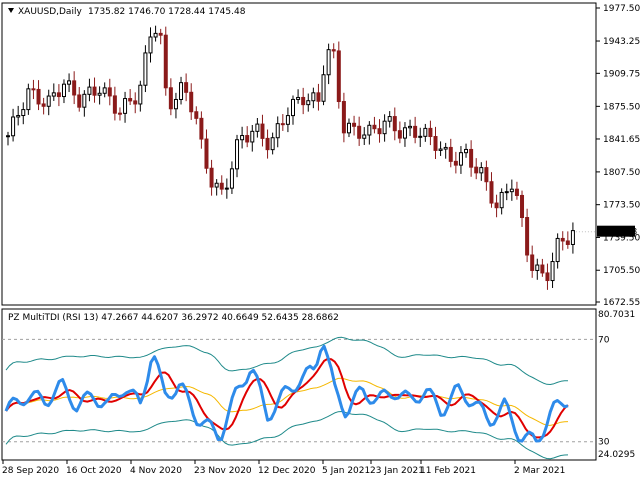 This screenshot has height=480, width=640. I want to click on ohlc-values: 1735.82 1746.70 1728.44 1745.48, so click(167, 12).